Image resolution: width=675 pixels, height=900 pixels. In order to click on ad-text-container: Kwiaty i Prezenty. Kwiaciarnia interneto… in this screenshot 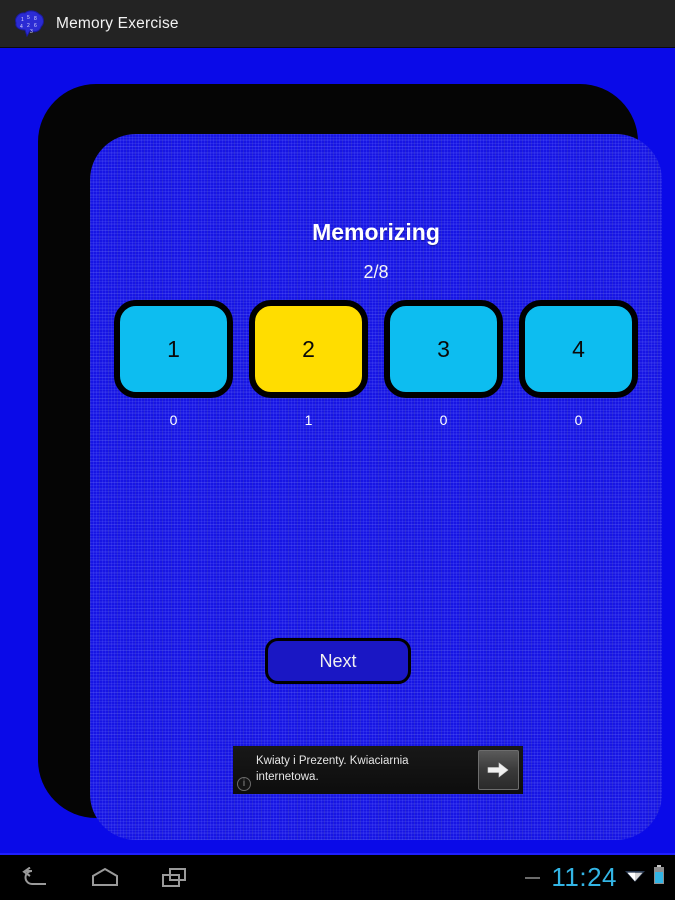, I will do `click(355, 770)`.